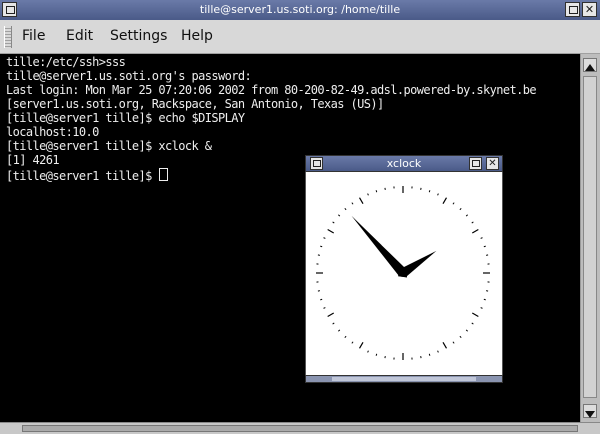 This screenshot has width=600, height=434. Describe the element at coordinates (82, 176) in the screenshot. I see `terminal-prompt: [tille@server1 tille]$` at that location.